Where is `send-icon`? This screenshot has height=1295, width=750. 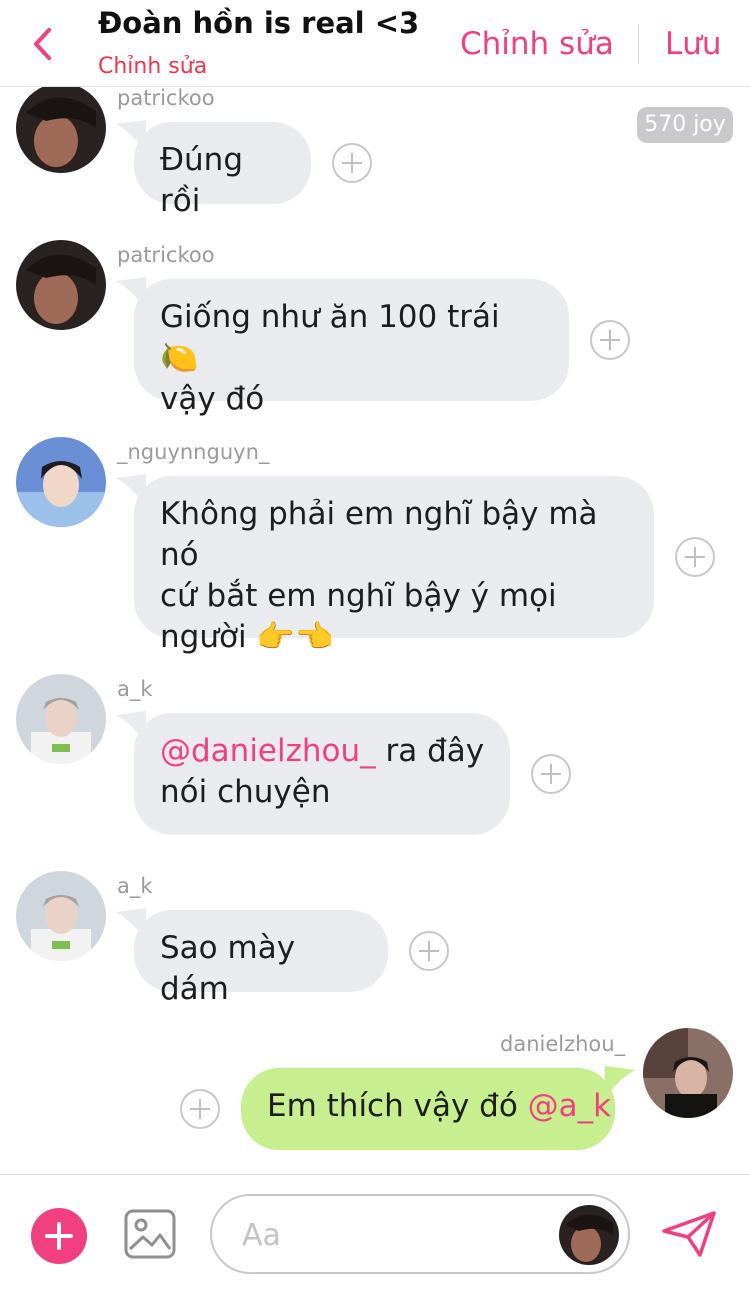
send-icon is located at coordinates (689, 1234).